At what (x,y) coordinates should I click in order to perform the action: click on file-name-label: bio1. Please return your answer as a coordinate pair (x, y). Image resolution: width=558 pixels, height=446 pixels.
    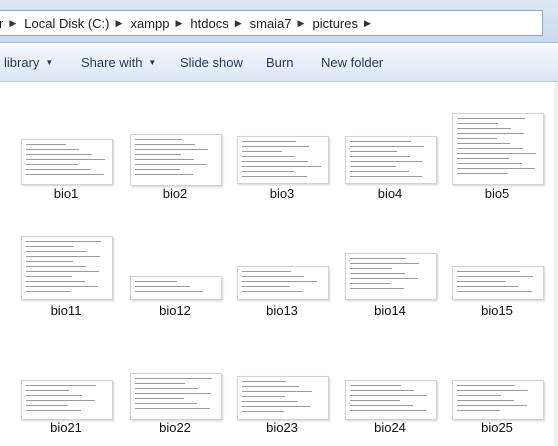
    Looking at the image, I should click on (66, 193).